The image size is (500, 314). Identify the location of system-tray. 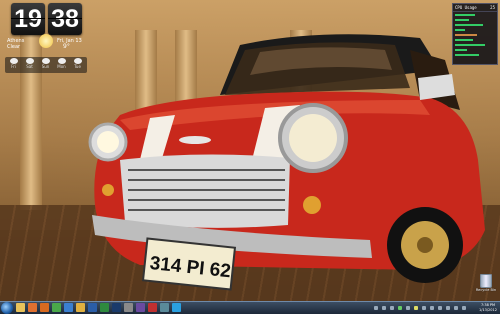
(423, 308).